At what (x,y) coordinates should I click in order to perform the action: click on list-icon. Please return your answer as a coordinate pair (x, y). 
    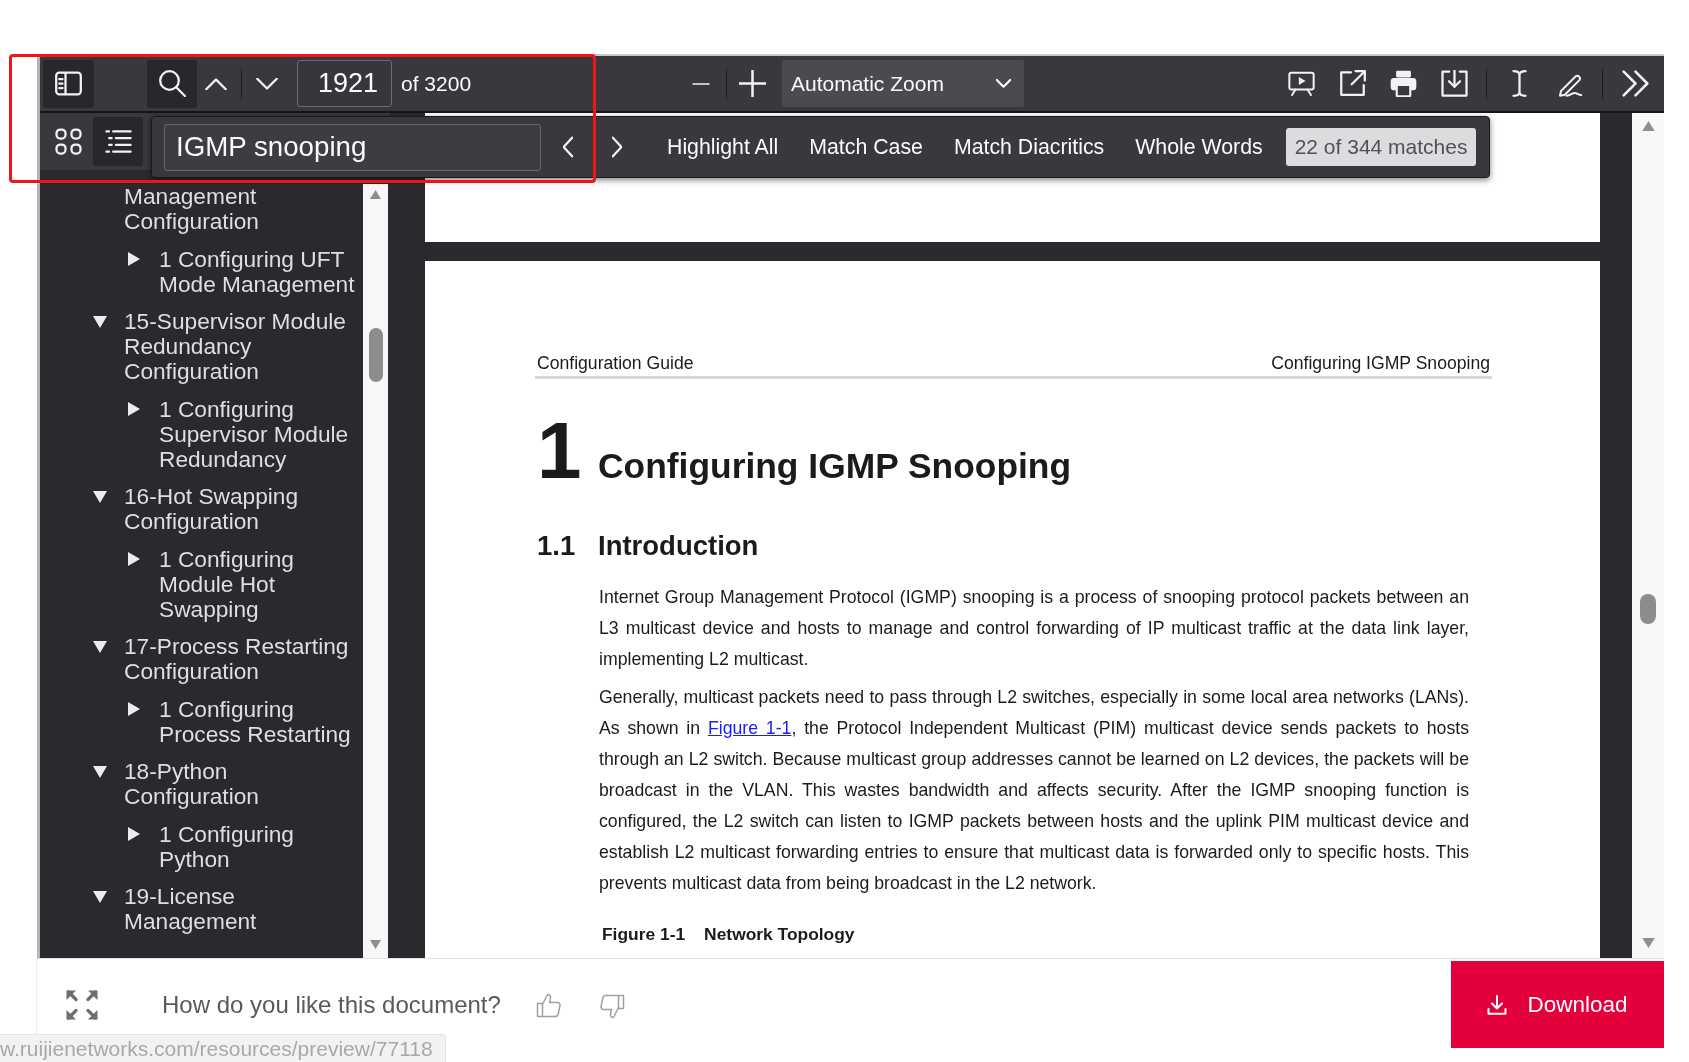
    Looking at the image, I should click on (118, 141).